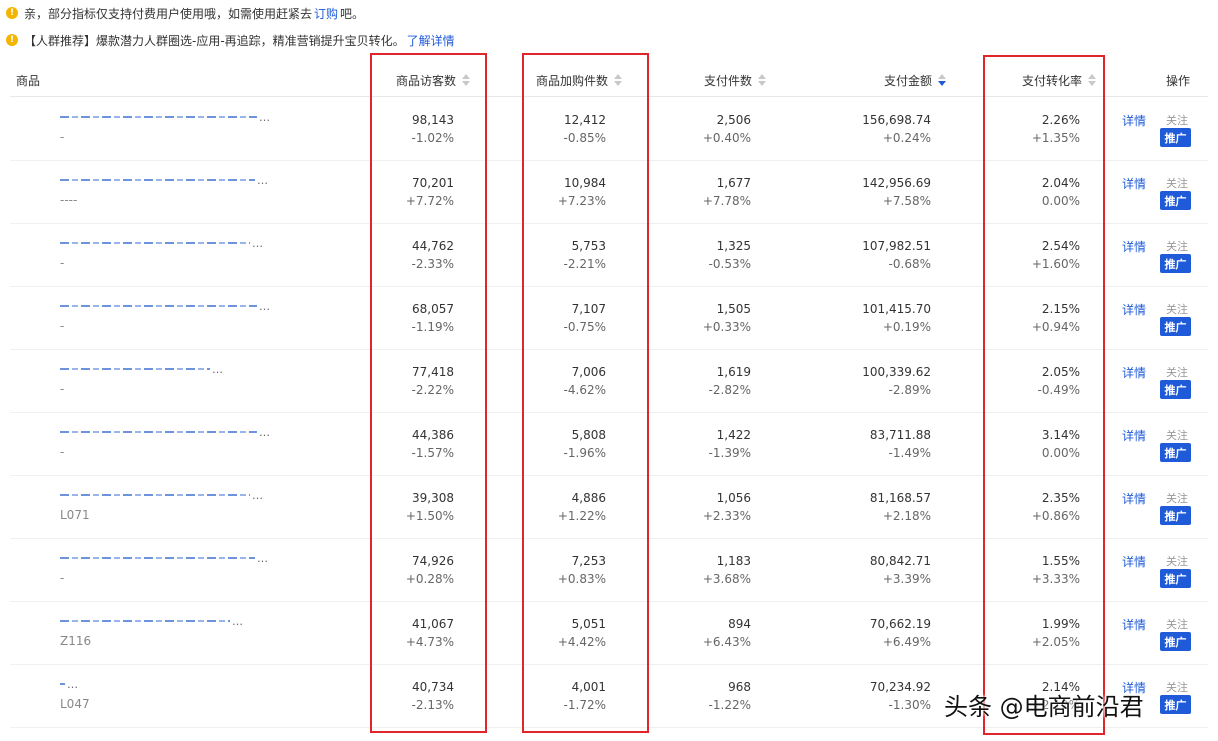  I want to click on conversion-cell: 2.04% 0.00%, so click(1035, 192).